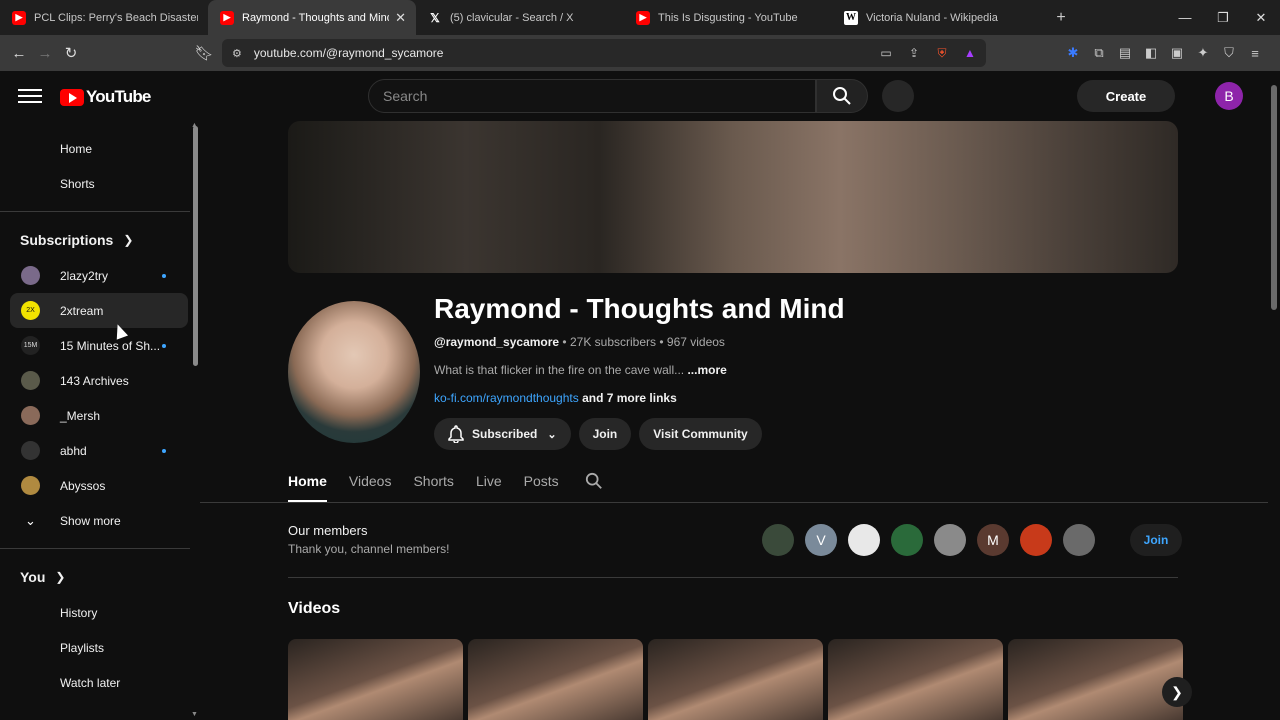 This screenshot has width=1280, height=720. What do you see at coordinates (1125, 53) in the screenshot?
I see `reader-icon: ▤` at bounding box center [1125, 53].